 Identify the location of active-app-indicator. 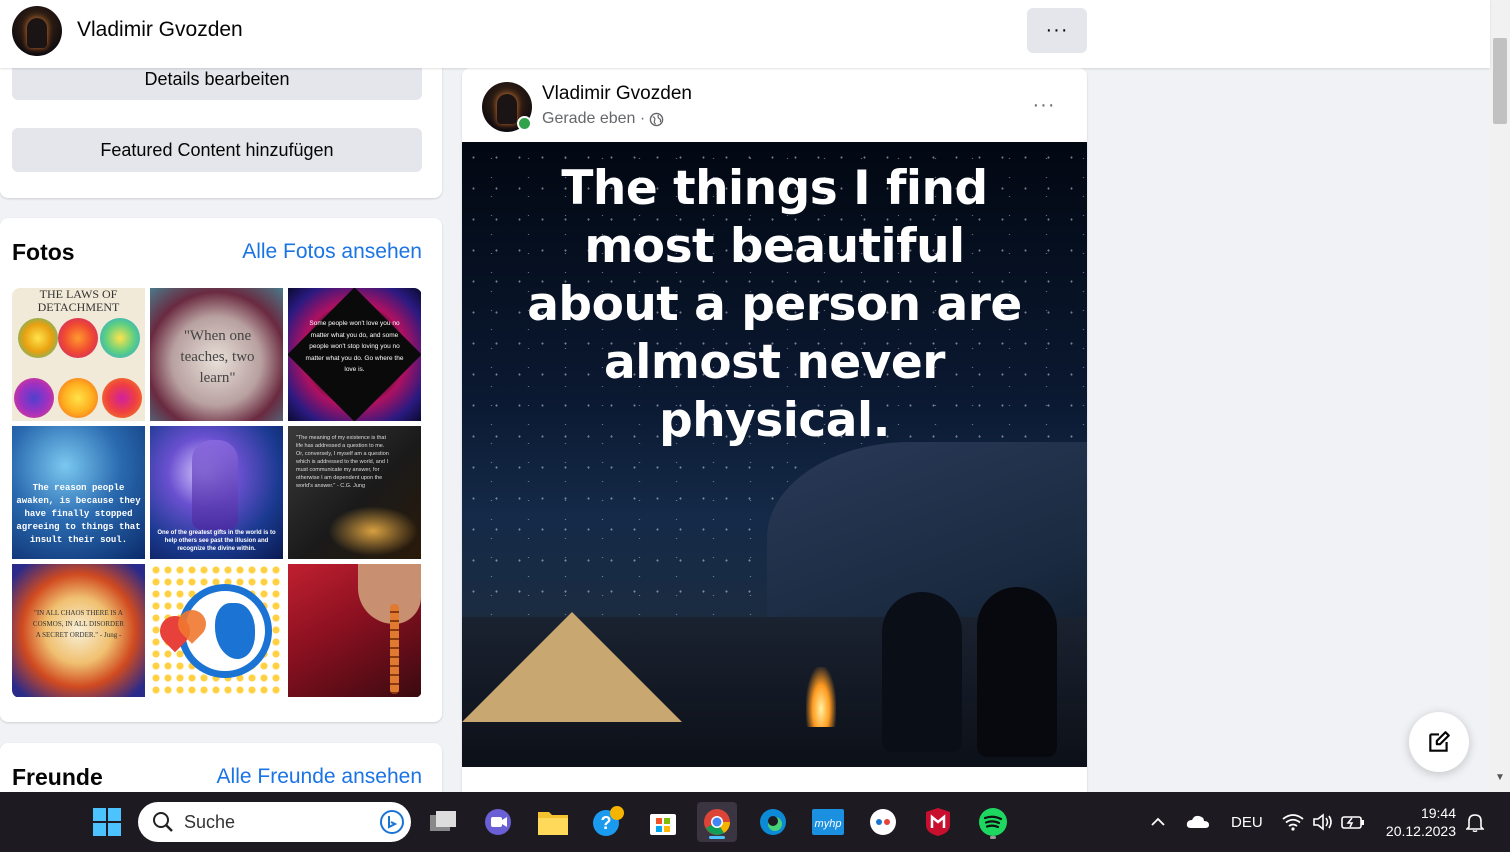
(717, 837).